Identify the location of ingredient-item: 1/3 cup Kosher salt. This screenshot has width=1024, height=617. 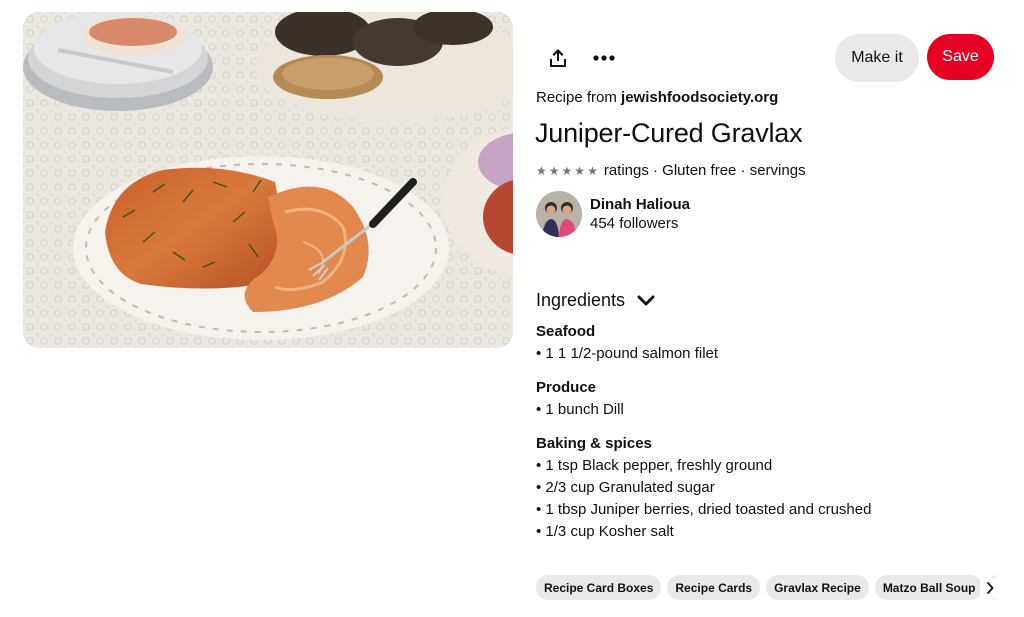
(703, 532).